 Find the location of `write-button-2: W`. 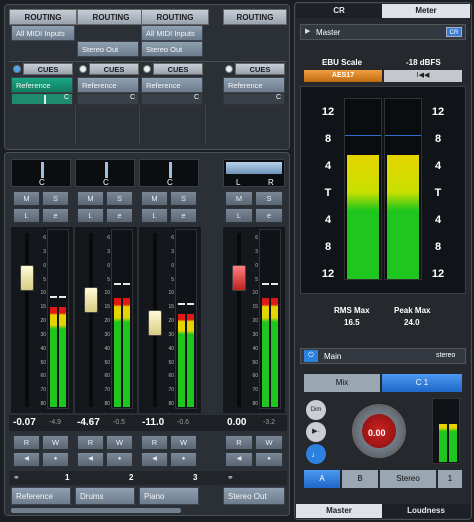

write-button-2: W is located at coordinates (119, 442).